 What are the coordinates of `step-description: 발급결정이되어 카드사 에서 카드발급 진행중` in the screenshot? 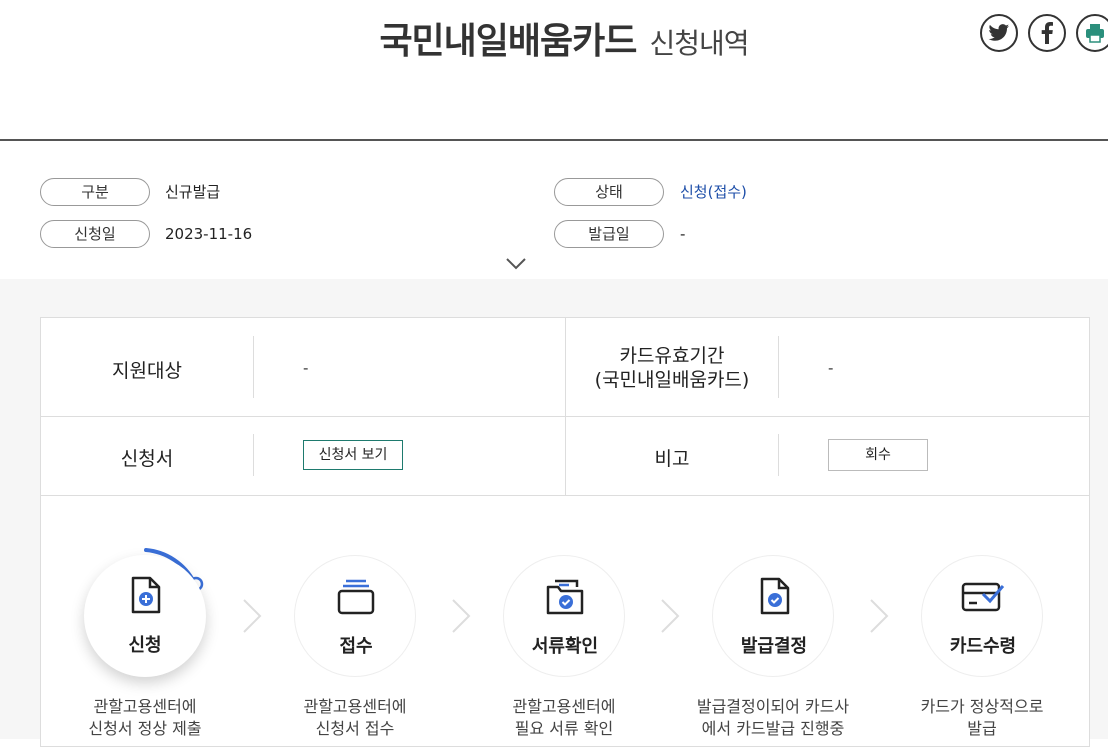 It's located at (773, 718).